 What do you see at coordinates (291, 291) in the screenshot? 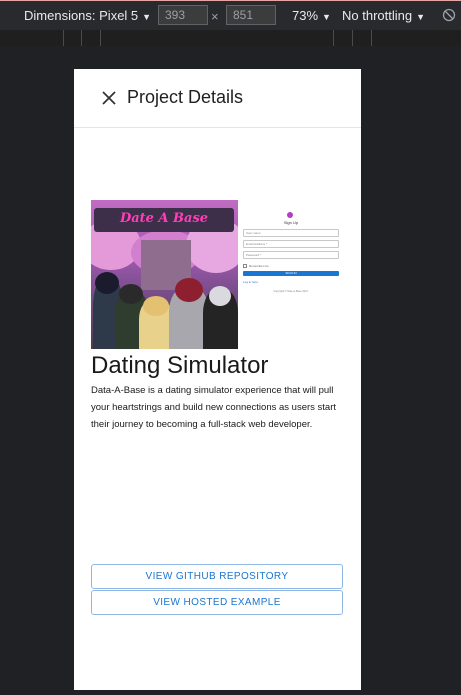
I see `signup-footer: Copyright © Date-A-Base 2021.` at bounding box center [291, 291].